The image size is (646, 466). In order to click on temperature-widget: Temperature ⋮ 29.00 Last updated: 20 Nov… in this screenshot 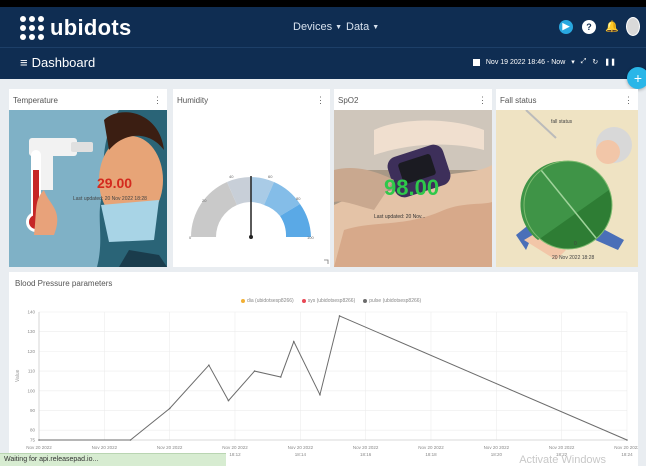, I will do `click(88, 178)`.